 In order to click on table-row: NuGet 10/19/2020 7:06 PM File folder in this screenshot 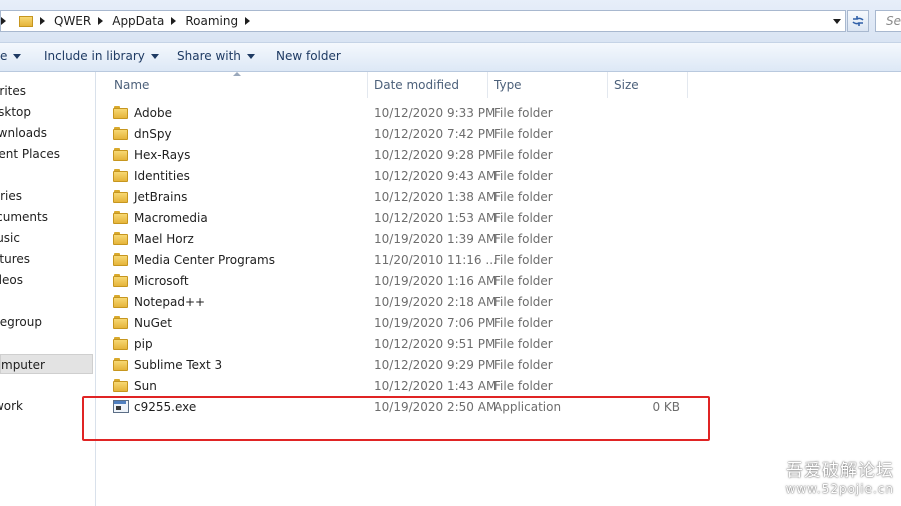, I will do `click(498, 323)`.